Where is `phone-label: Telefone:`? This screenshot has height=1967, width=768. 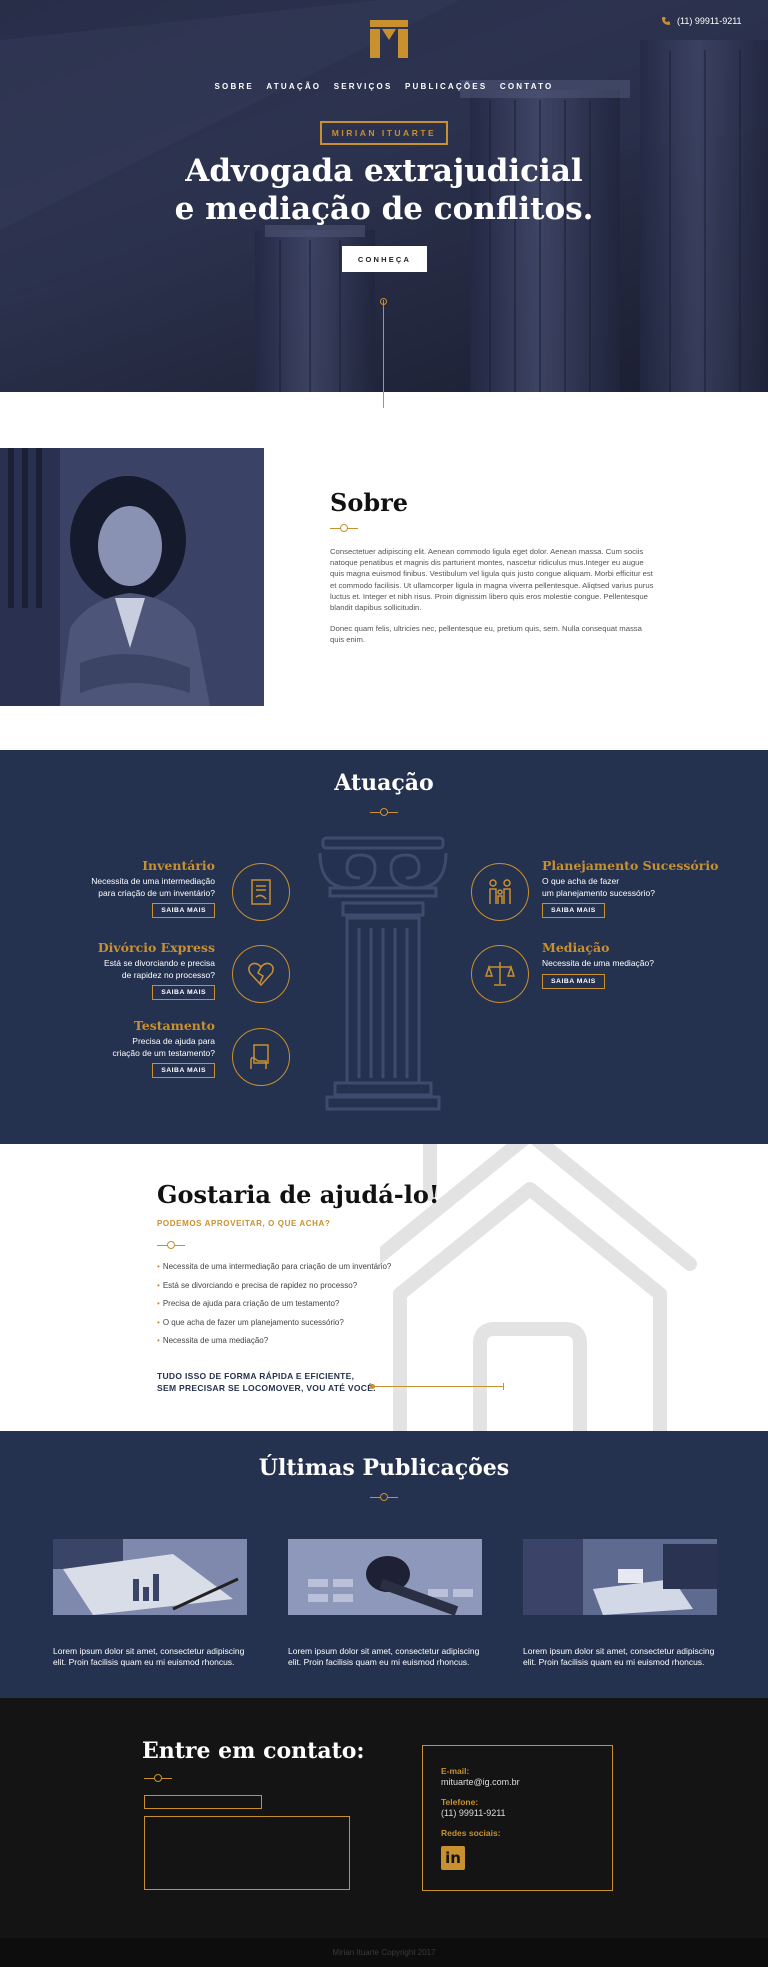
phone-label: Telefone: is located at coordinates (460, 1802).